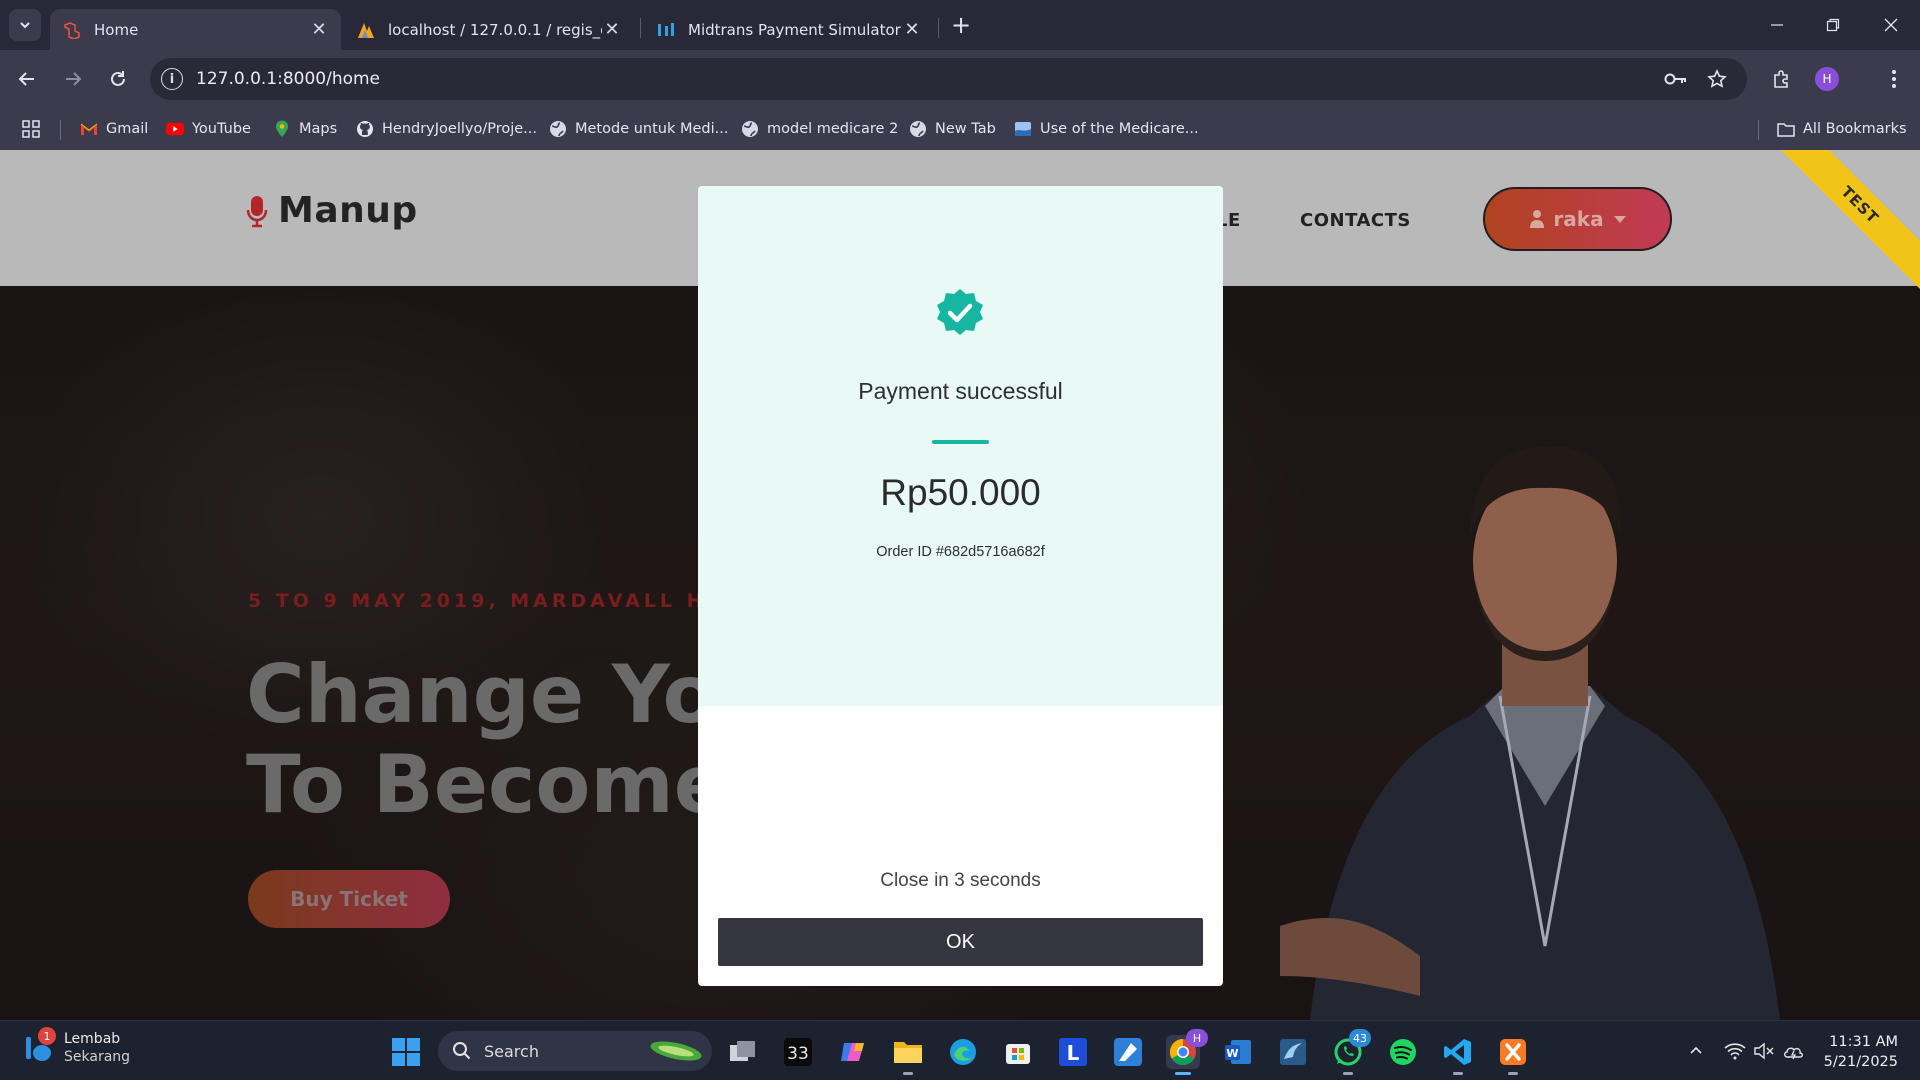  I want to click on edge-icon, so click(963, 1052).